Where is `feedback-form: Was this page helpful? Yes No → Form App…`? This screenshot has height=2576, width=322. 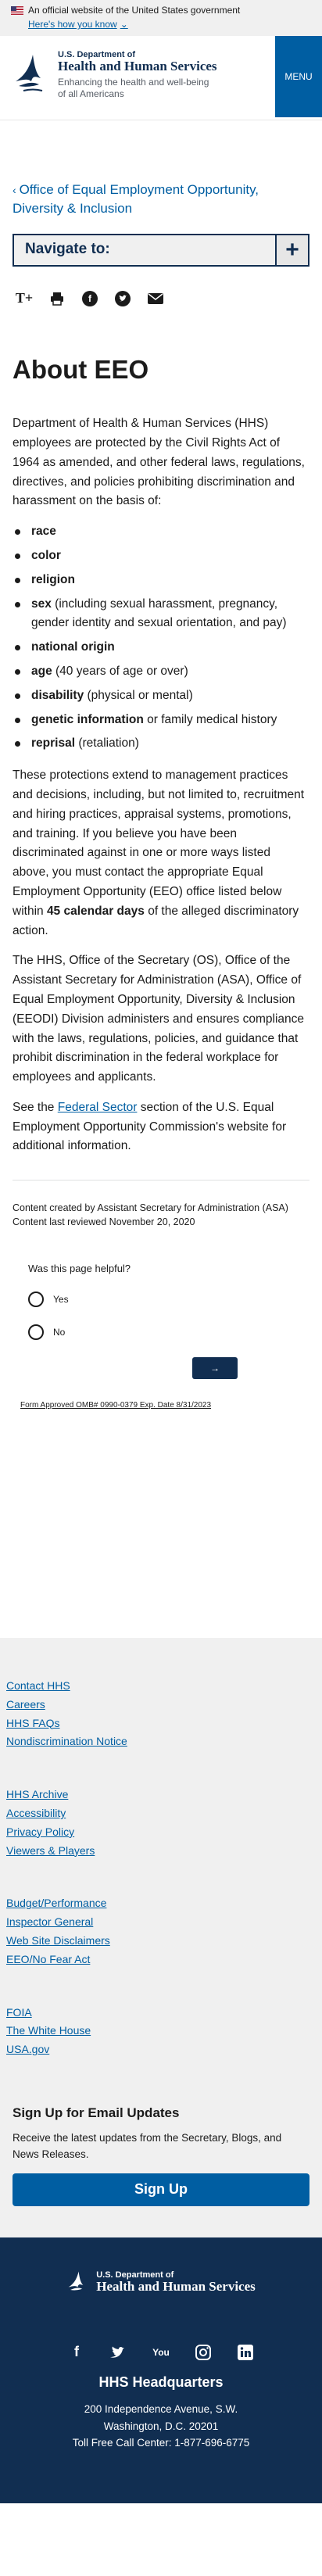
feedback-form: Was this page helpful? Yes No → Form App… is located at coordinates (161, 1321).